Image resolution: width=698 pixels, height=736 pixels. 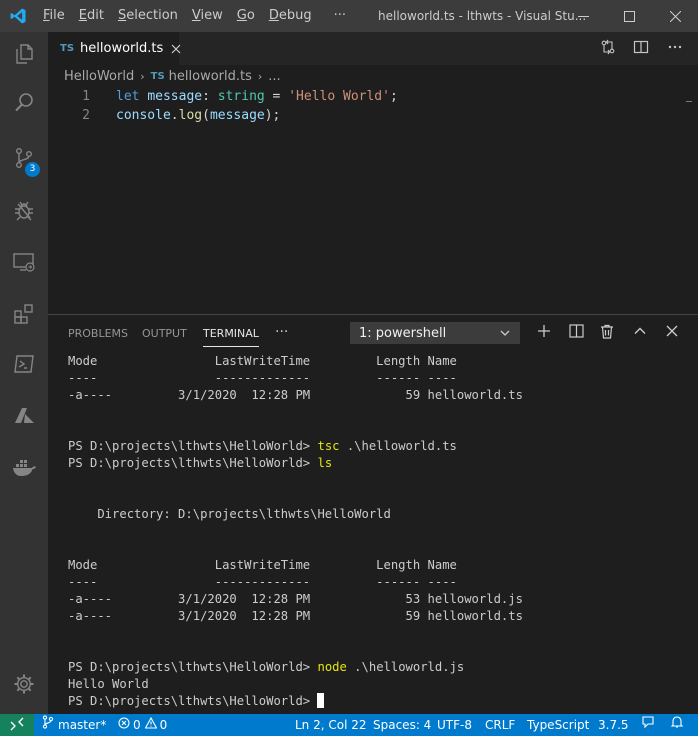 I want to click on ellipsis-icon, so click(x=675, y=49).